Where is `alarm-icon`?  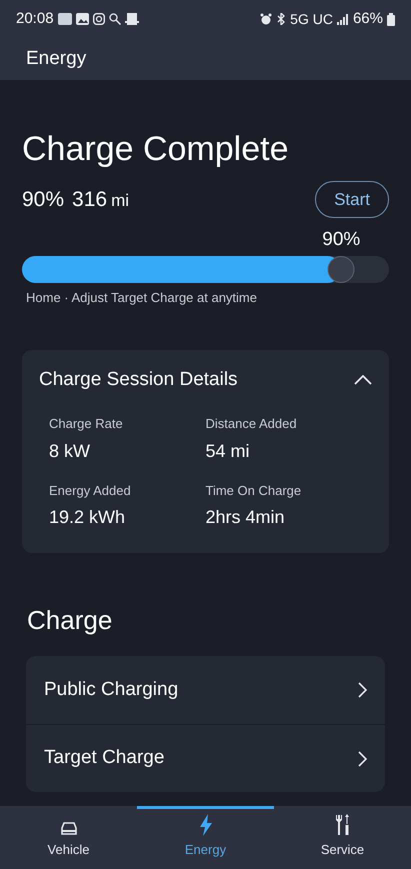
alarm-icon is located at coordinates (266, 19).